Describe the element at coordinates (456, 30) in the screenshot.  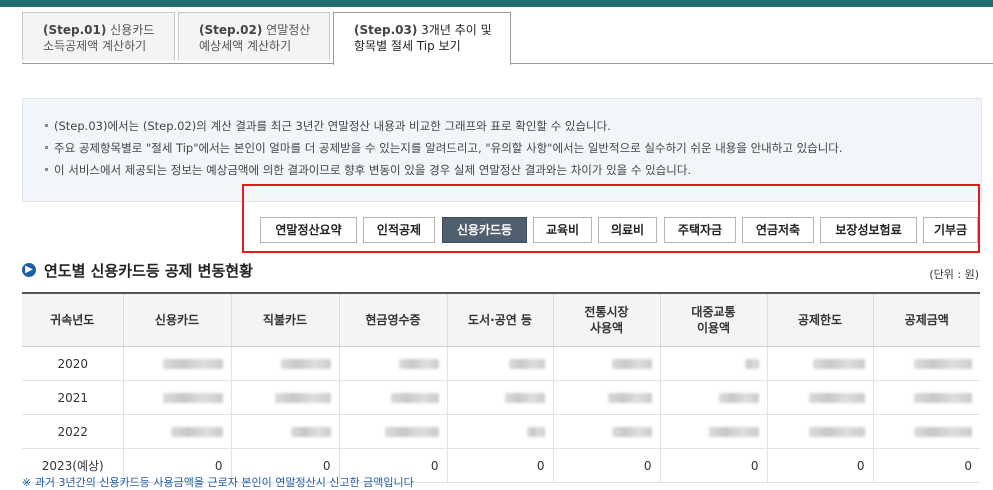
I see `tab-title-line1: 3개년 추이 및` at that location.